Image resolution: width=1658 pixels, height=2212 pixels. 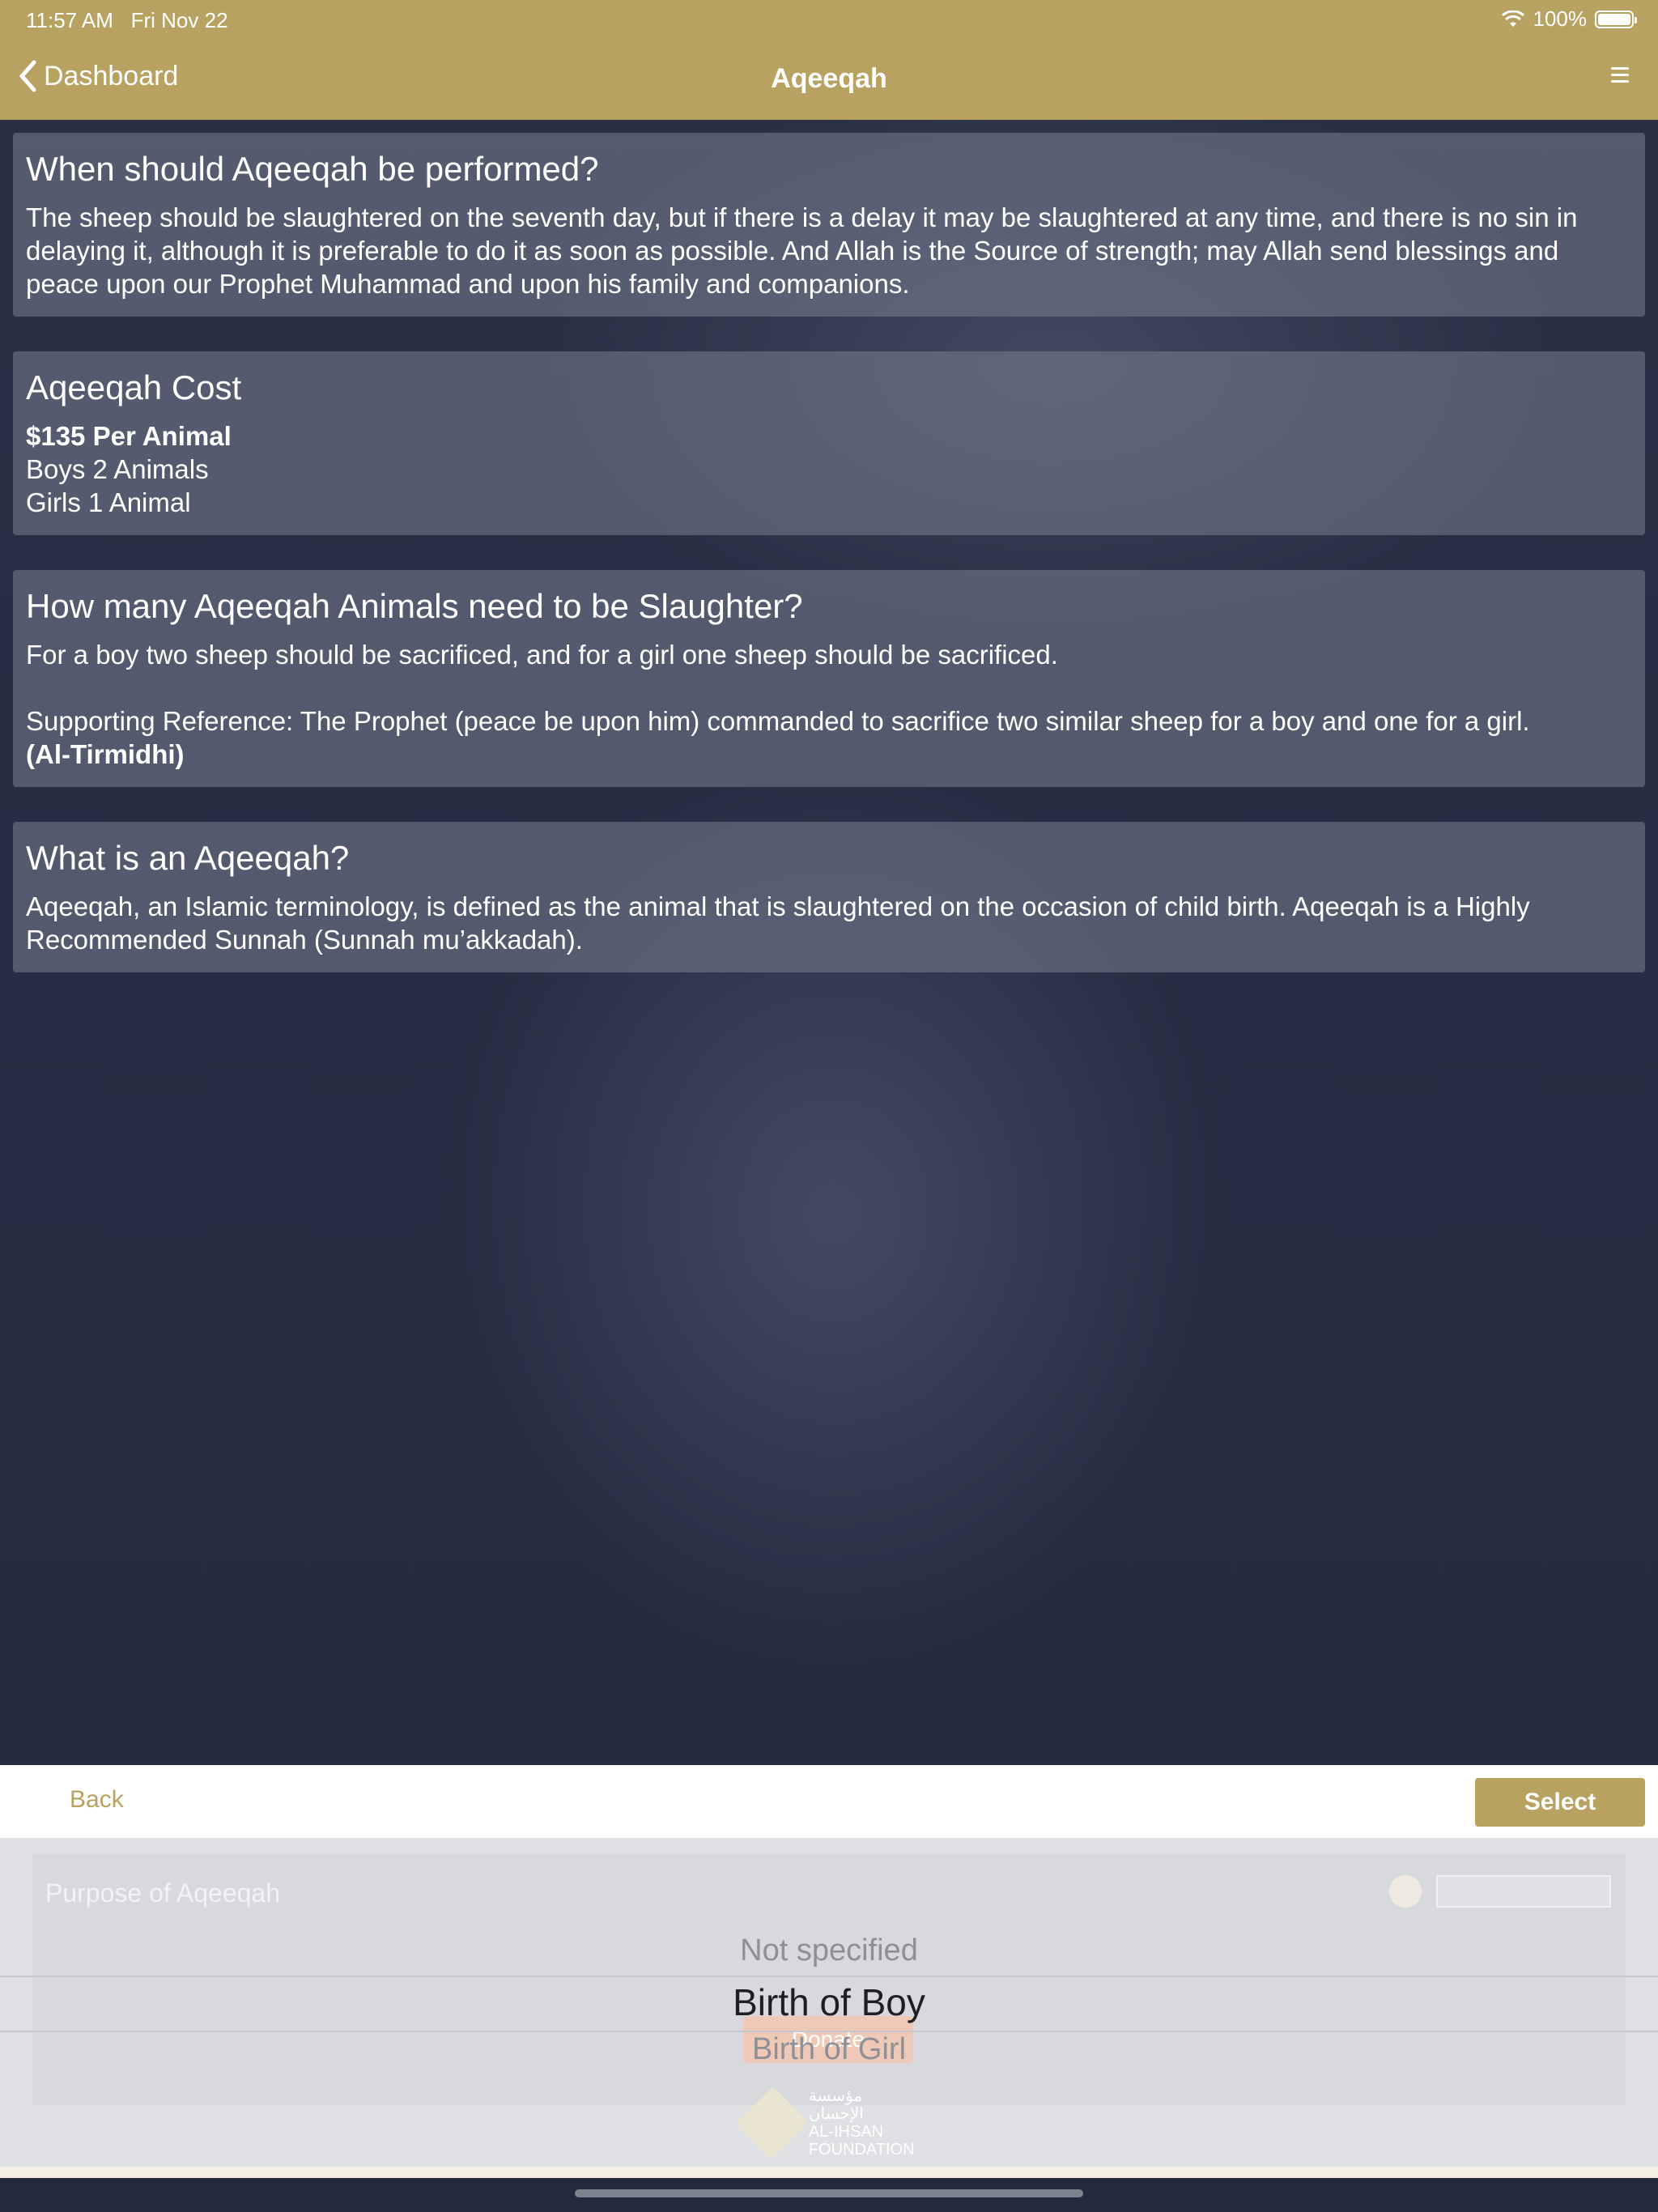 I want to click on price-text: $135 Per Animal, so click(x=129, y=437).